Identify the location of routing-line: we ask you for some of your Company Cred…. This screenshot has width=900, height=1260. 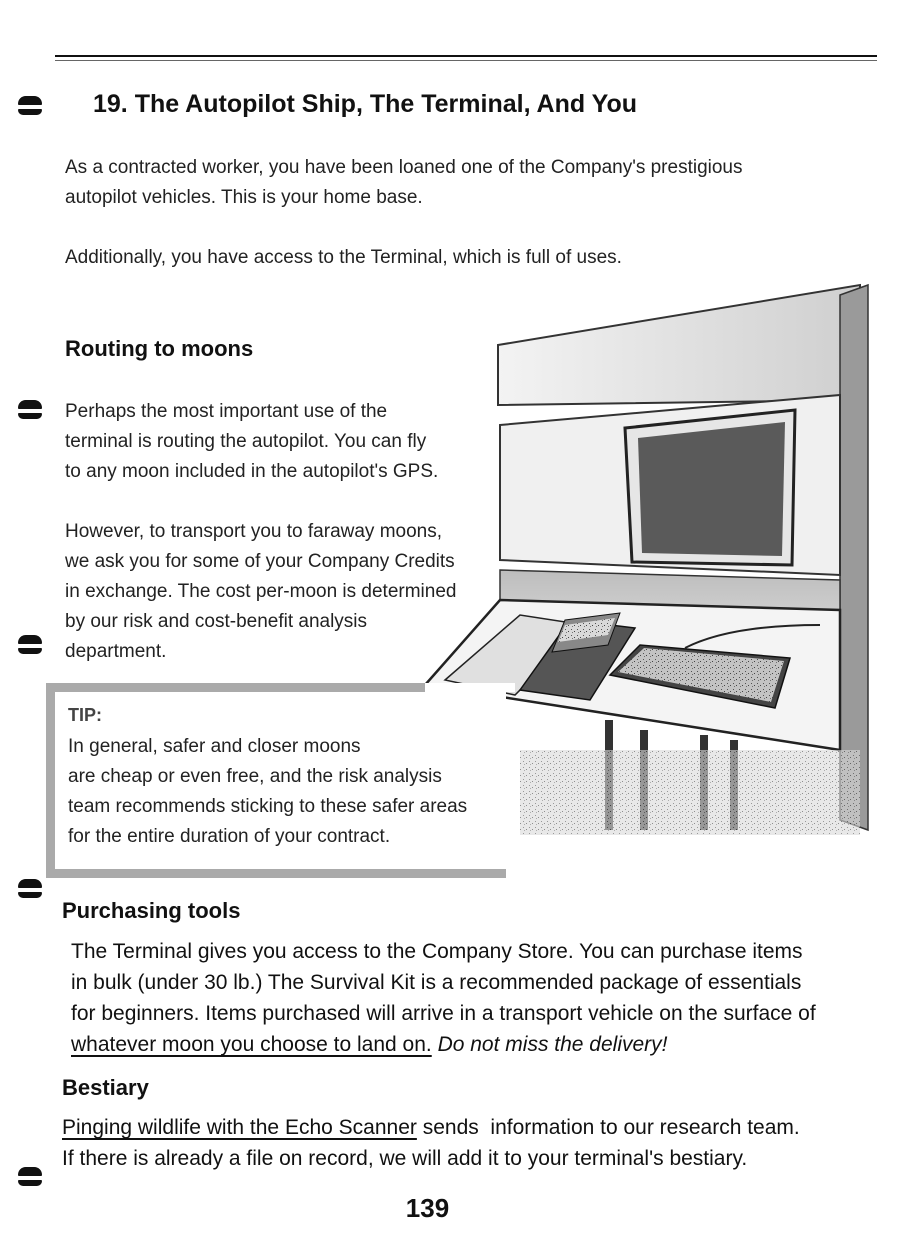
(260, 561).